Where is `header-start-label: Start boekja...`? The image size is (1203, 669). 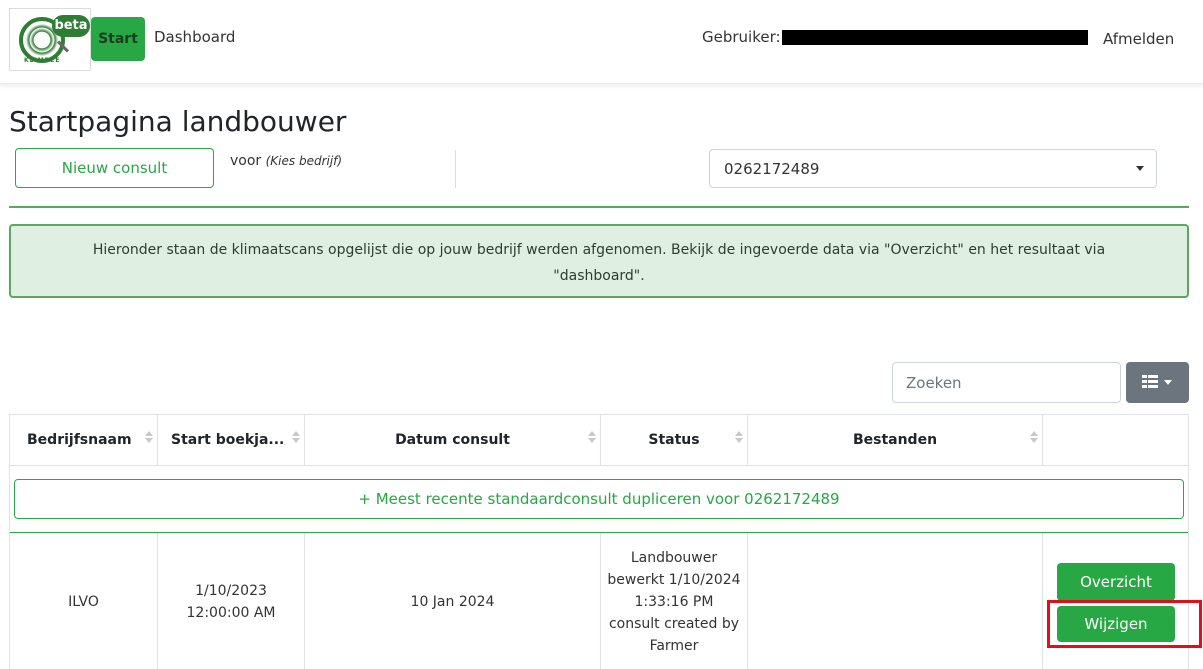 header-start-label: Start boekja... is located at coordinates (228, 440).